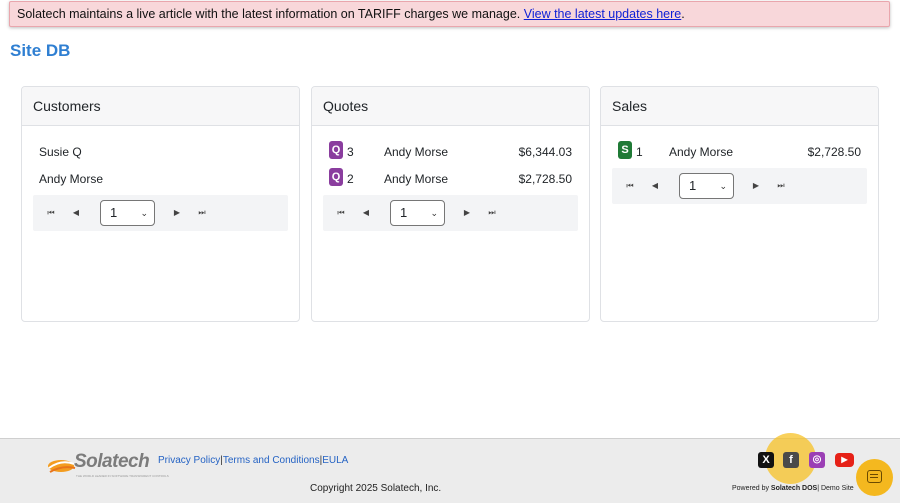  What do you see at coordinates (335, 460) in the screenshot?
I see `eula-link: EULA` at bounding box center [335, 460].